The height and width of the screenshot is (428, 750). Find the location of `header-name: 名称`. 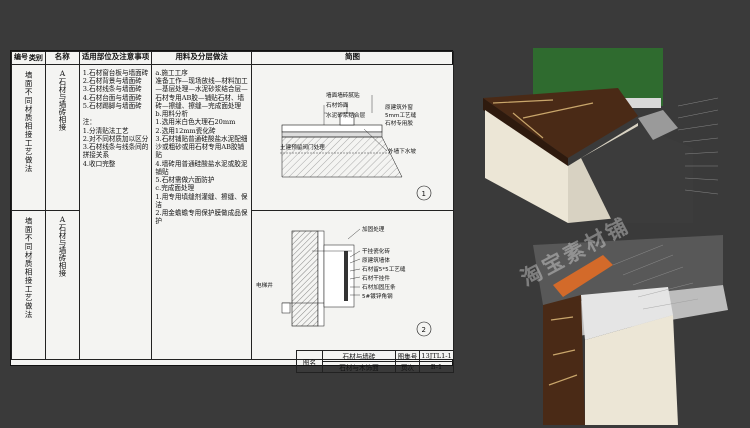

header-name: 名称 is located at coordinates (62, 58).